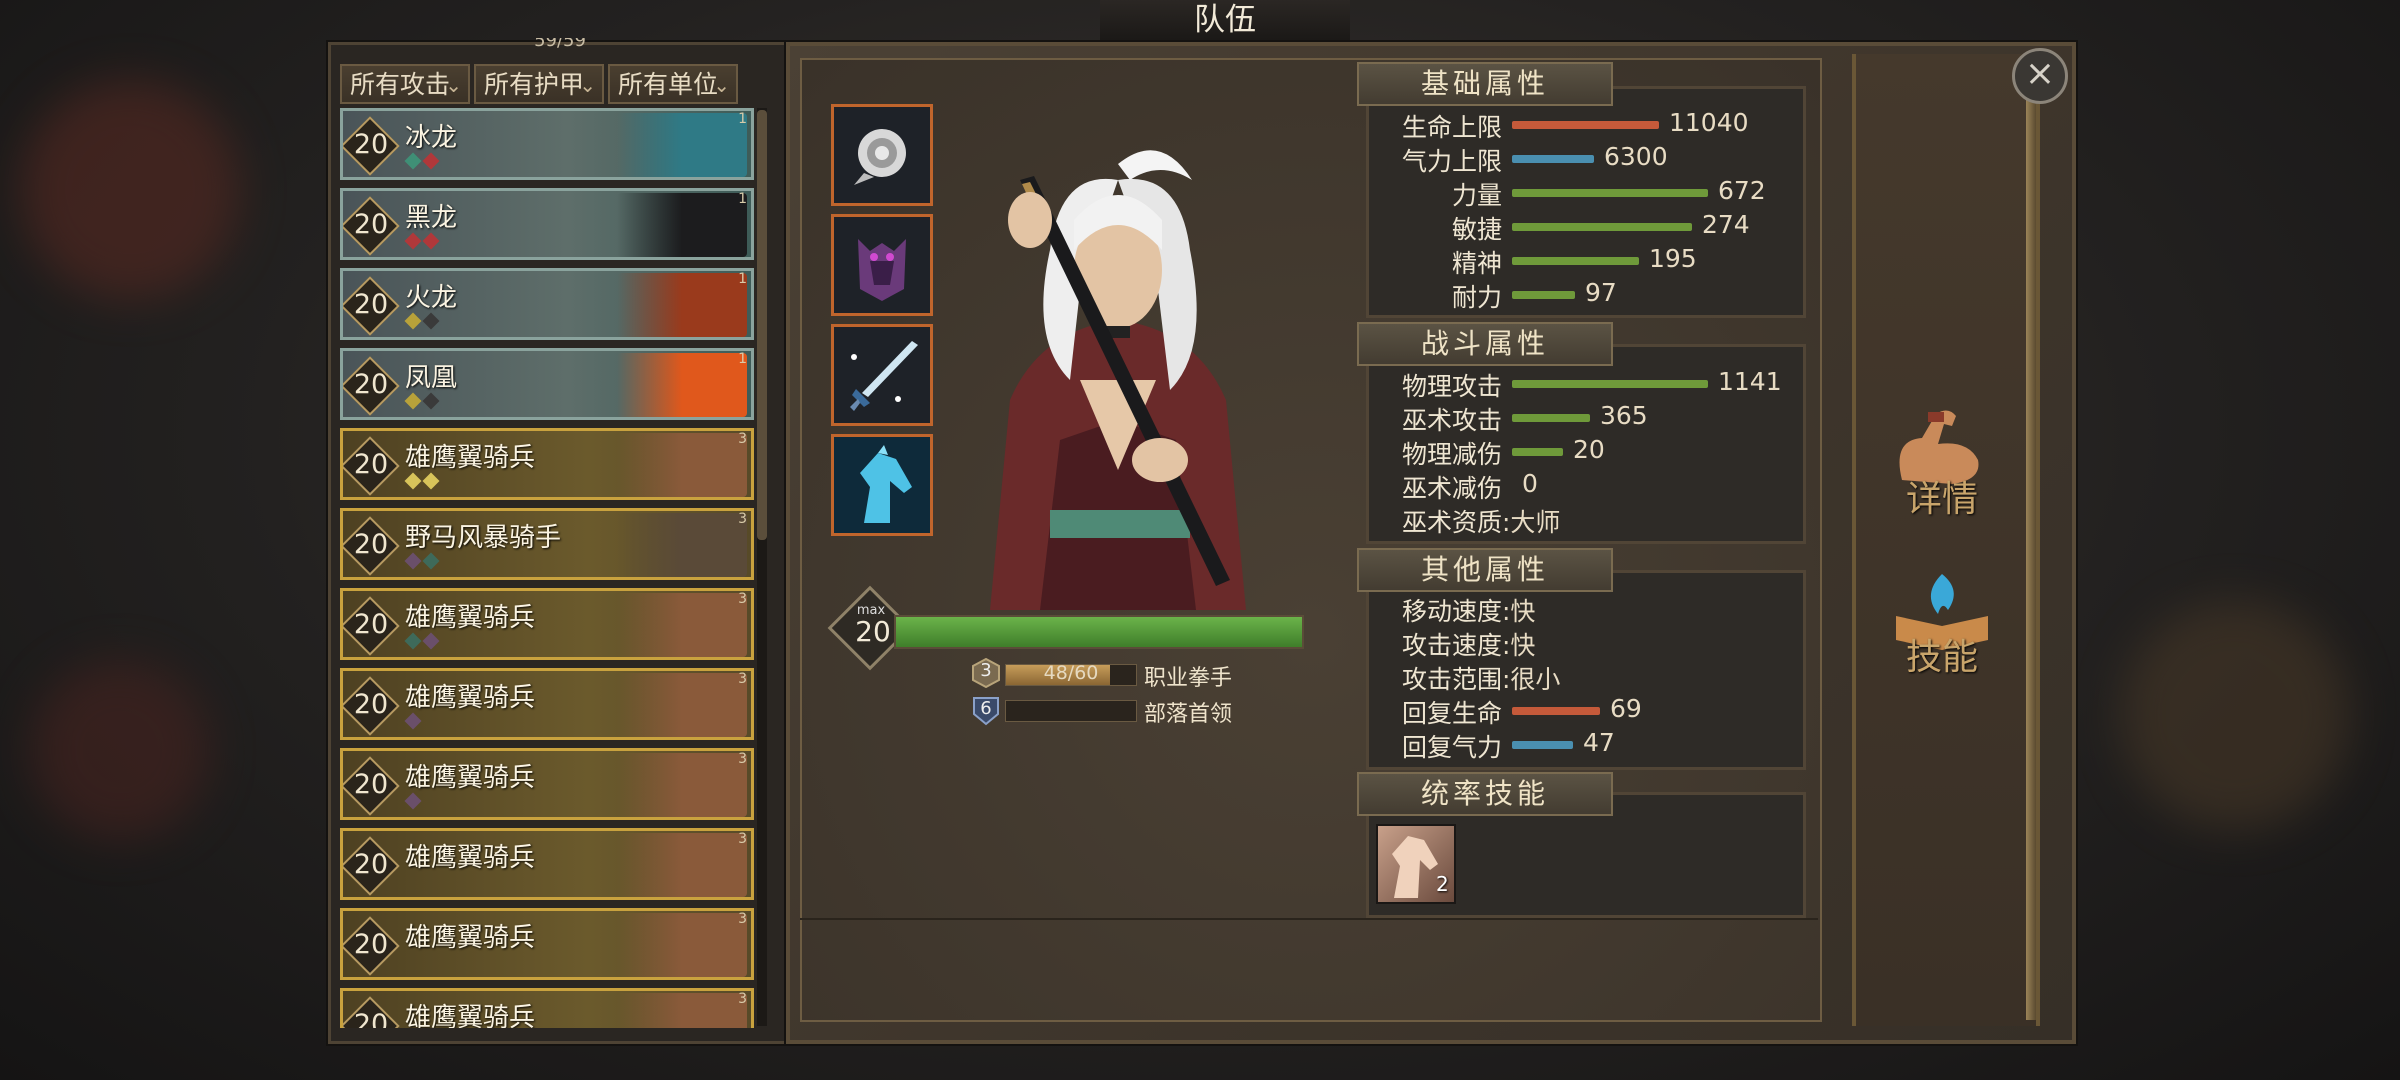 The height and width of the screenshot is (1080, 2400). I want to click on armor-filter-dropdown: 所有护甲 ⌄, so click(539, 84).